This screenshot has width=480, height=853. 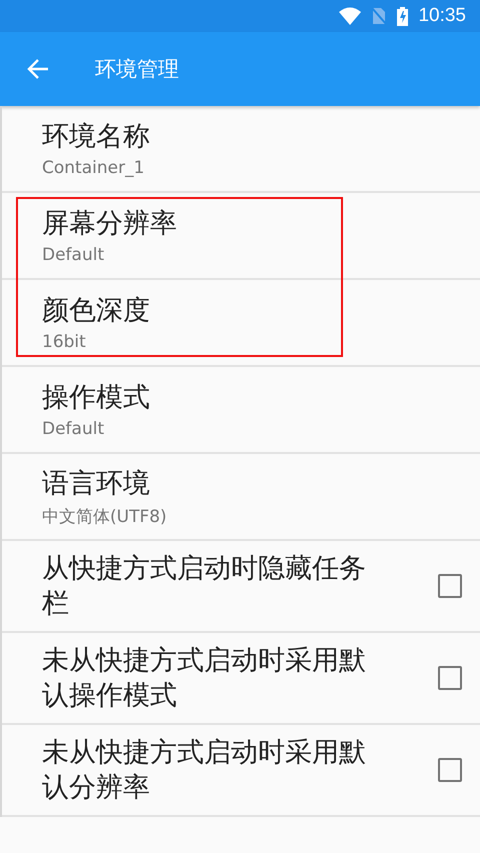 I want to click on preference-title: 屏幕分辨率, so click(x=110, y=224).